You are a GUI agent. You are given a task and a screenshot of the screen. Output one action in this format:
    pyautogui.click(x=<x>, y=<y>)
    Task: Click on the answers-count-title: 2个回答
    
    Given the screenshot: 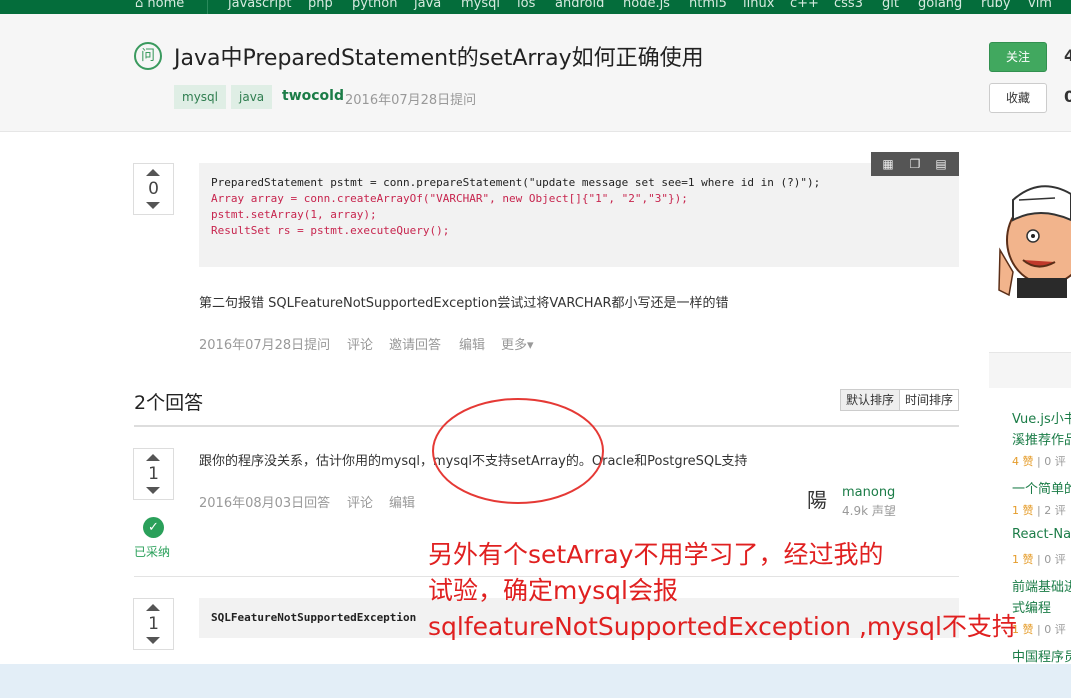 What is the action you would take?
    pyautogui.click(x=169, y=403)
    